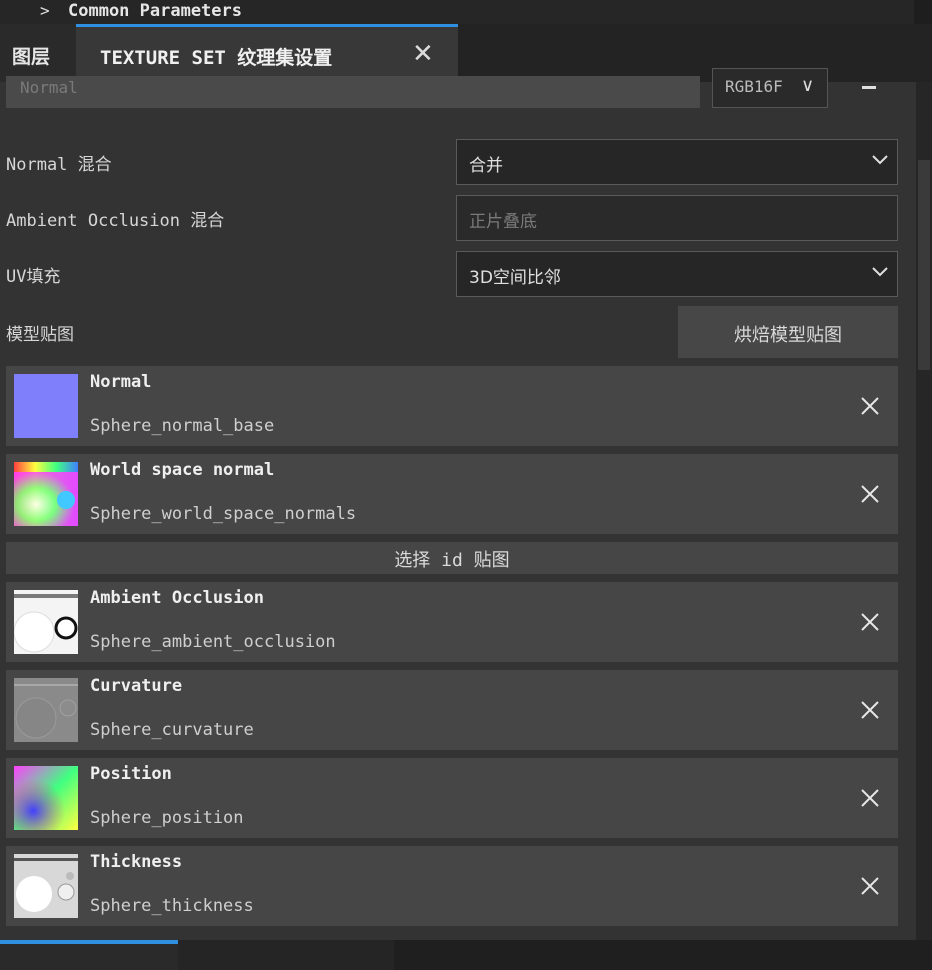  Describe the element at coordinates (216, 58) in the screenshot. I see `tab-texture-set-label: TEXTURE SET 纹理集设置` at that location.